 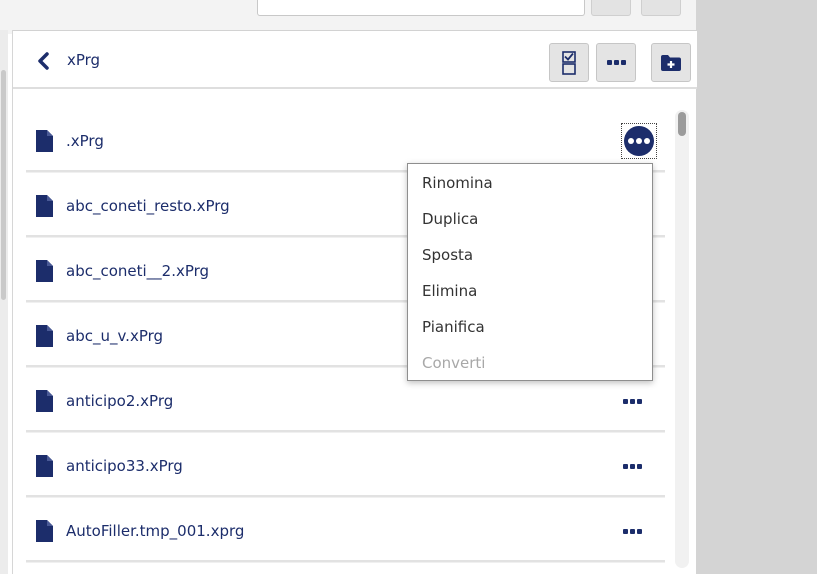 I want to click on outer-scrollbar, so click(x=4, y=302).